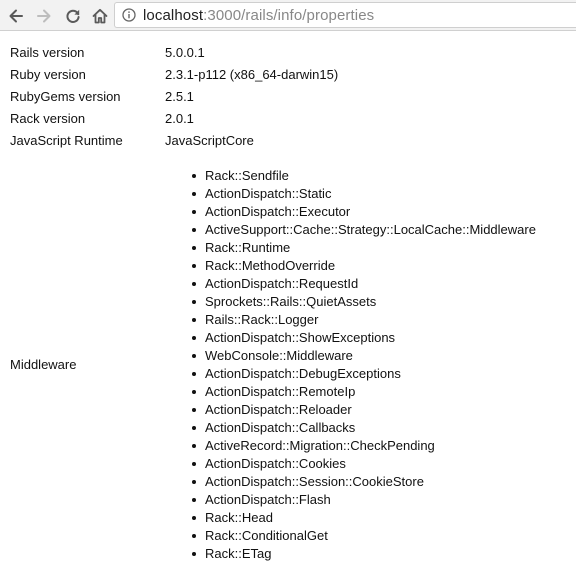 Image resolution: width=576 pixels, height=572 pixels. Describe the element at coordinates (364, 428) in the screenshot. I see `middleware-item: ActionDispatch::Callbacks` at that location.